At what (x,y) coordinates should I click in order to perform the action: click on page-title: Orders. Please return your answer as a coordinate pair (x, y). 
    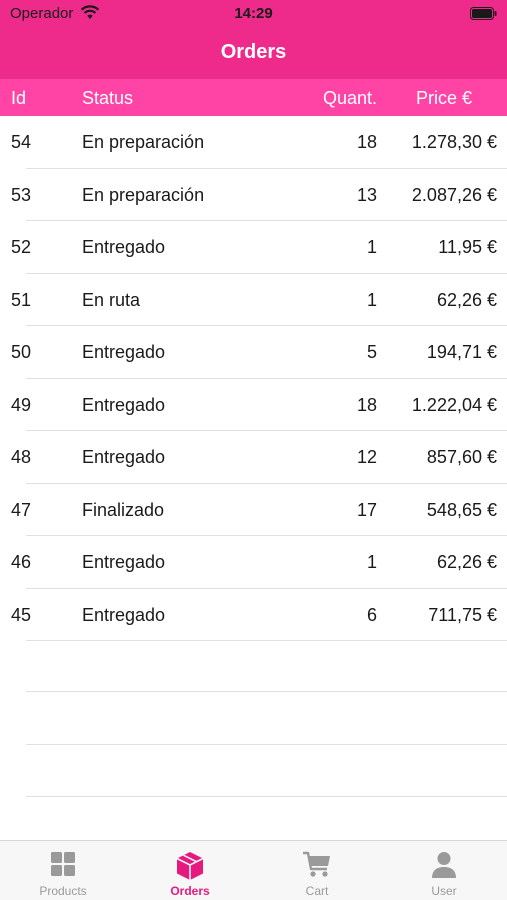
    Looking at the image, I should click on (253, 52).